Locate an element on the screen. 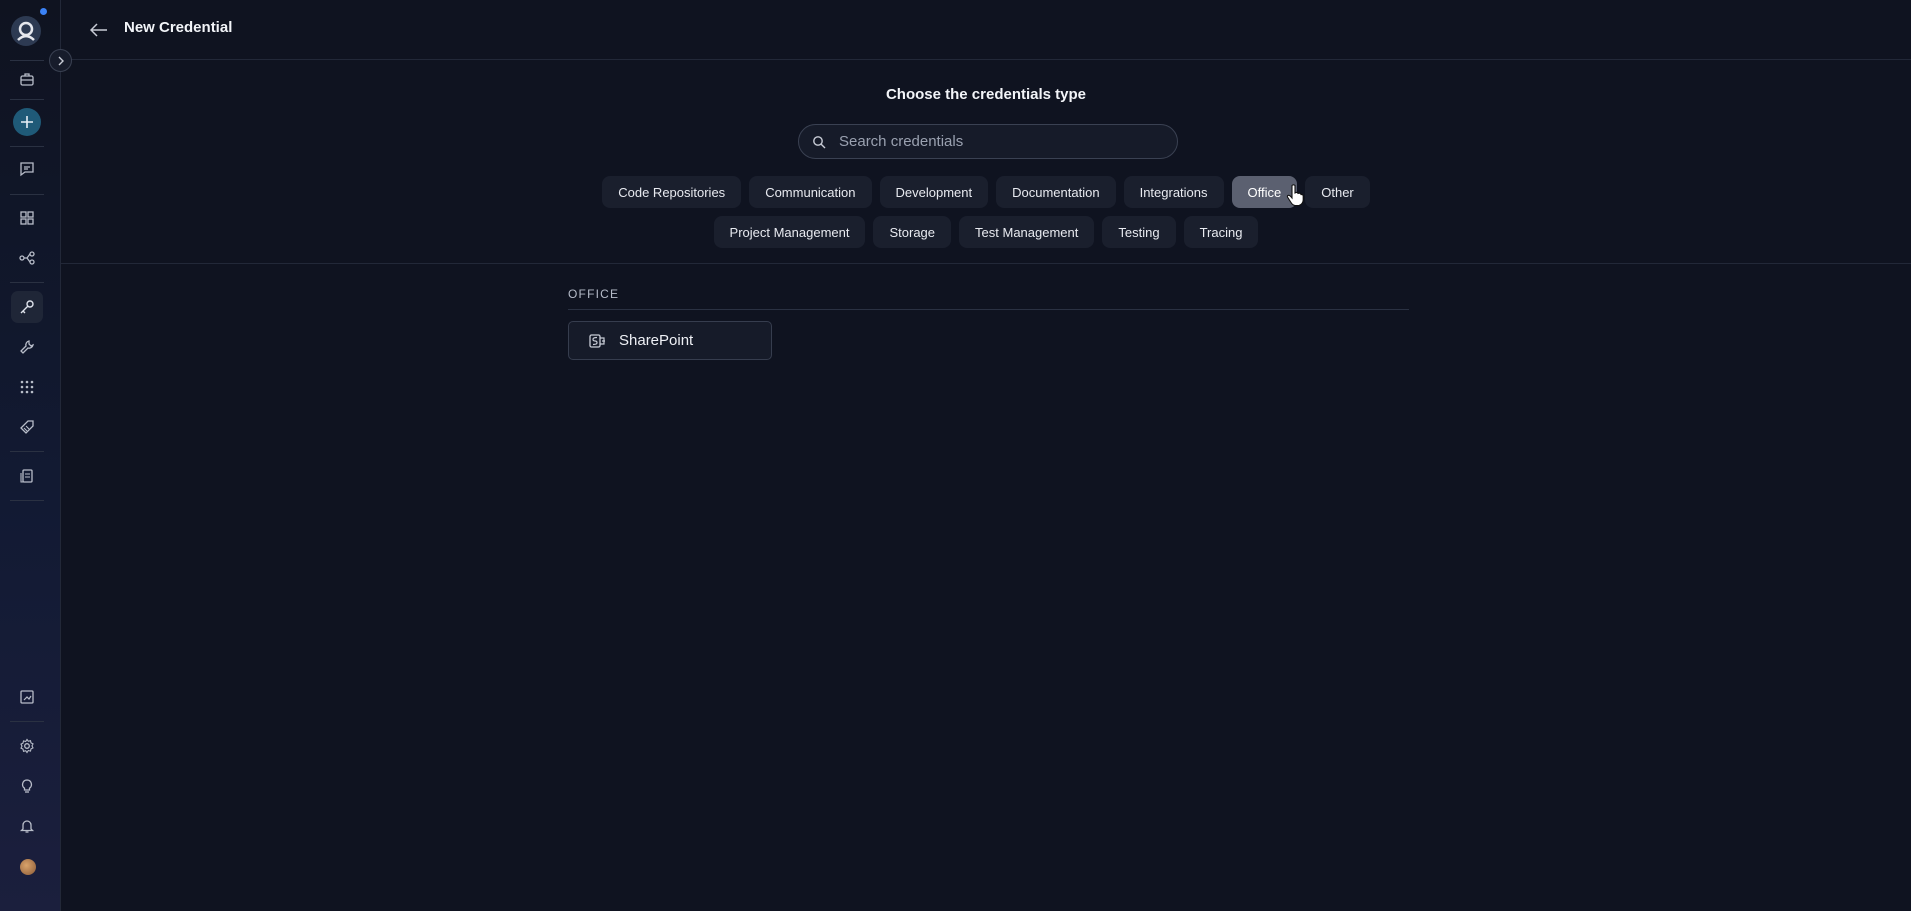  category-chip-tracing: Tracing is located at coordinates (1221, 232).